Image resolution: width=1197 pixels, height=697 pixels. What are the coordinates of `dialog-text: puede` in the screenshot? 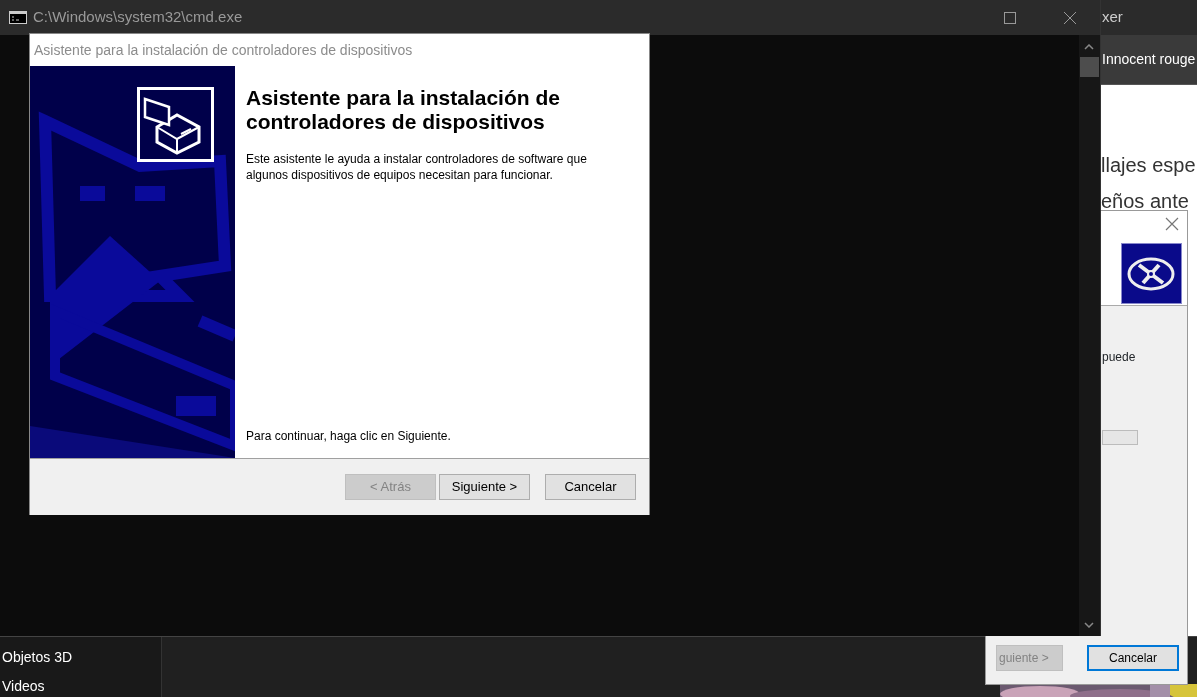 It's located at (1119, 357).